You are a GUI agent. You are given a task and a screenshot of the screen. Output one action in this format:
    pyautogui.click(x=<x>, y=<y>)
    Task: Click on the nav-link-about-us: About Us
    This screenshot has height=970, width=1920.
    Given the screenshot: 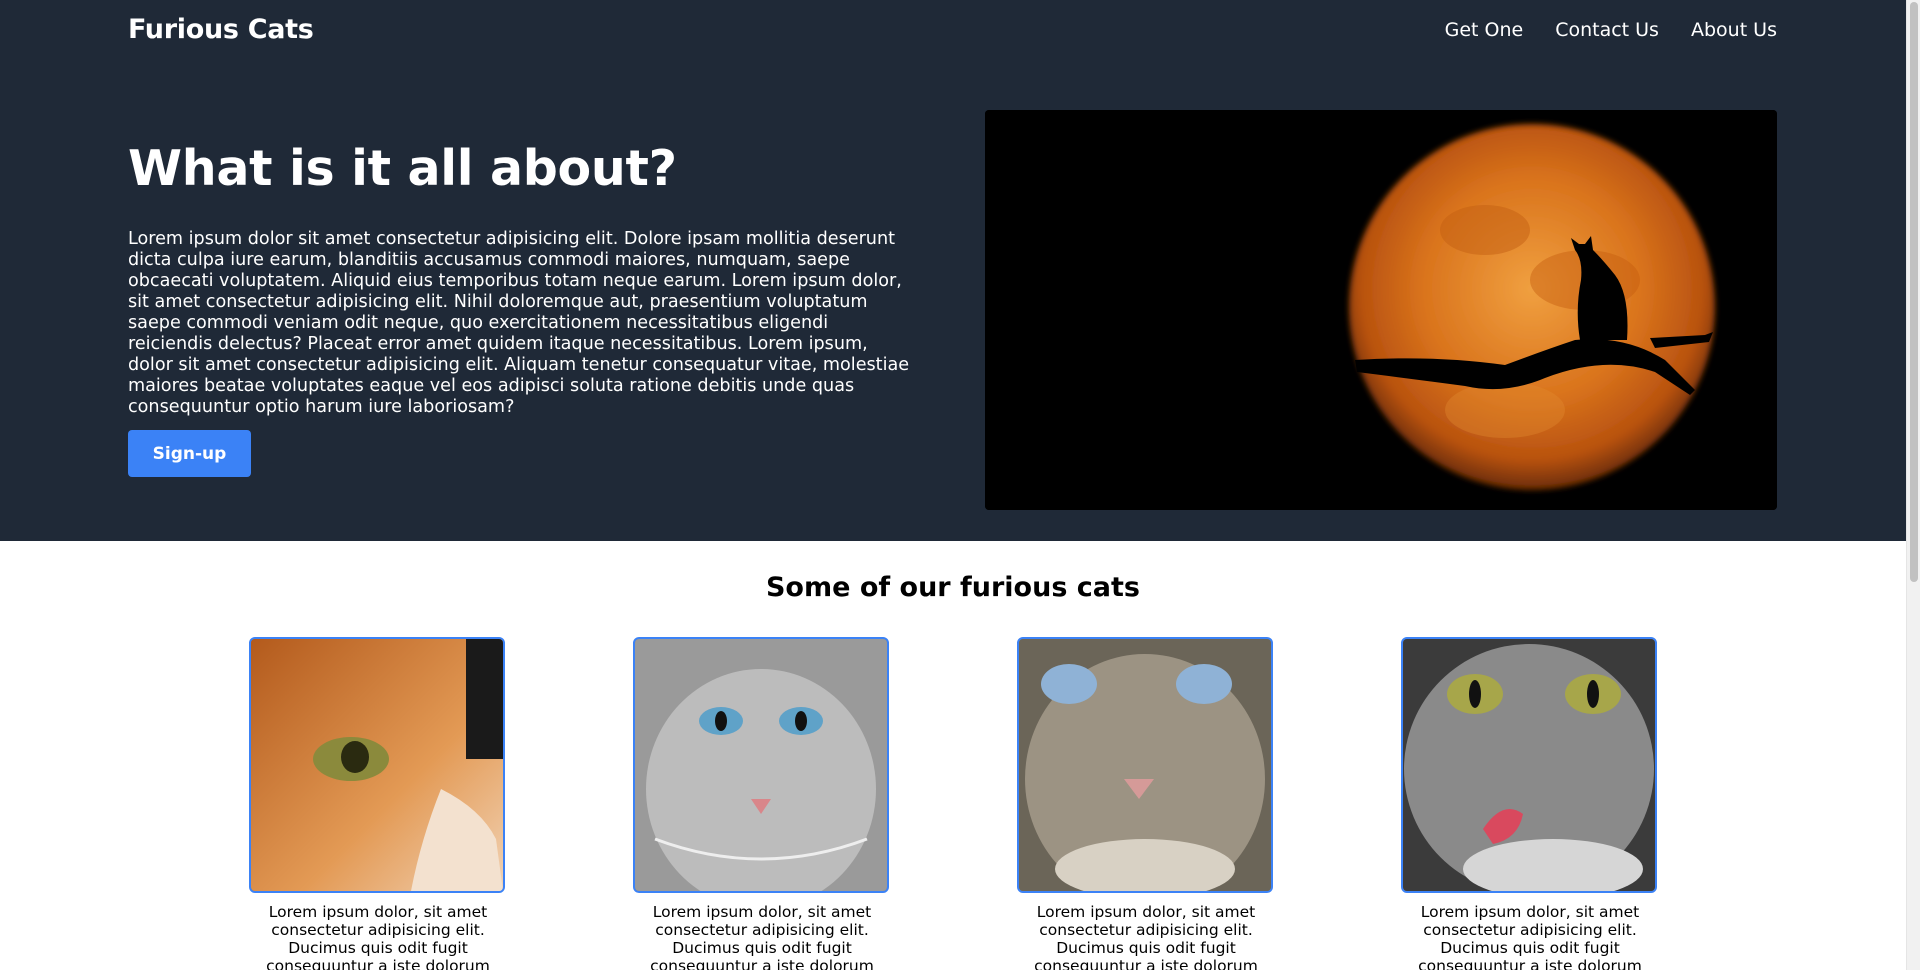 What is the action you would take?
    pyautogui.click(x=1734, y=30)
    